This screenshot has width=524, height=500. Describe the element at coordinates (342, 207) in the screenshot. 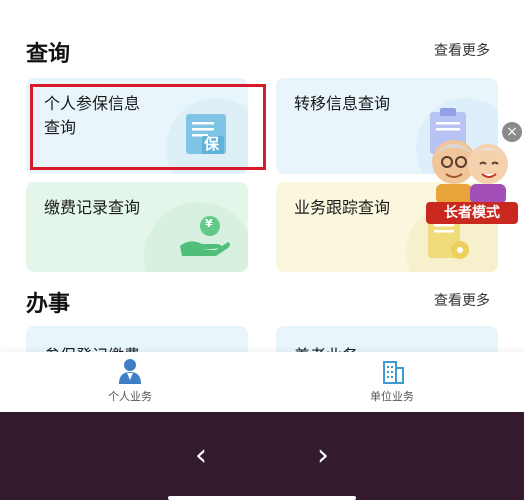

I see `card-label: 业务跟踪查询` at that location.